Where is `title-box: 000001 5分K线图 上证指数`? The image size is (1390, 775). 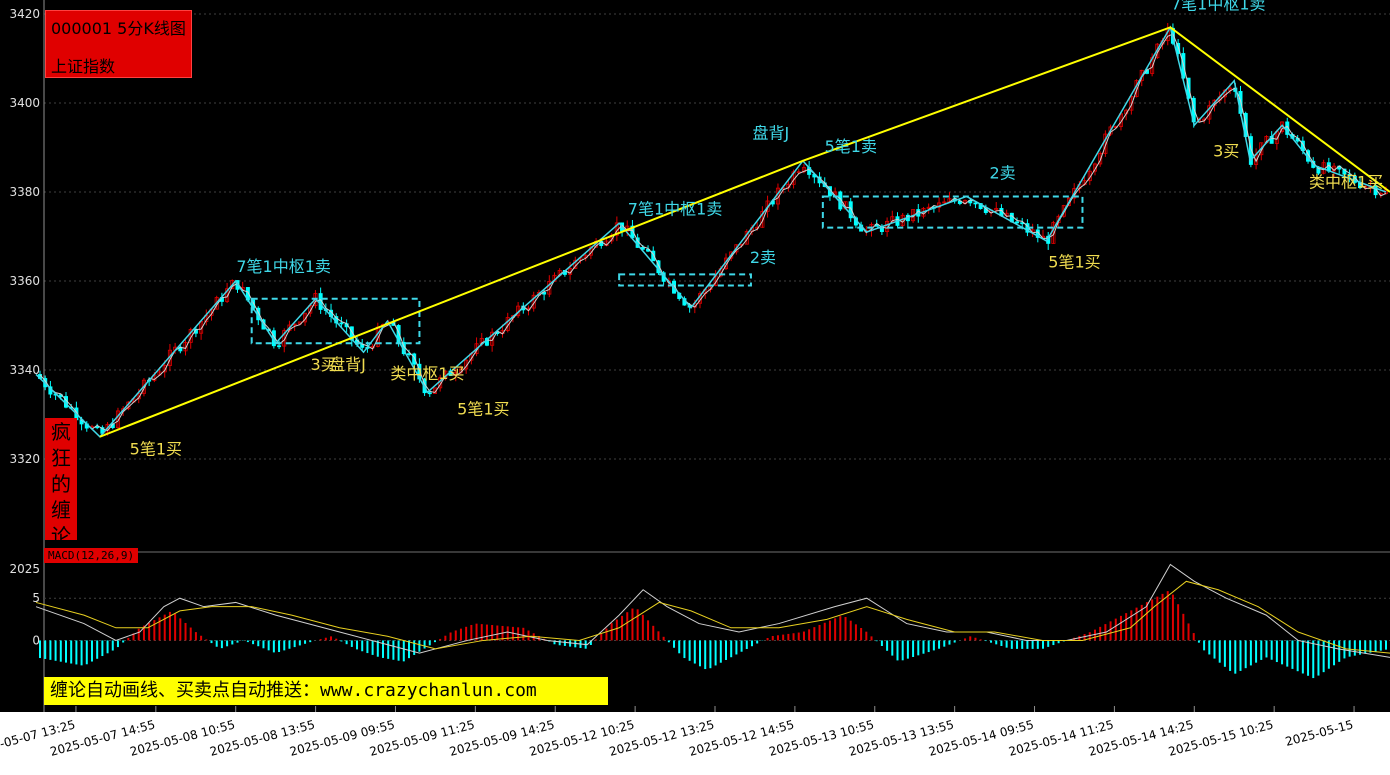
title-box: 000001 5分K线图 上证指数 is located at coordinates (118, 44).